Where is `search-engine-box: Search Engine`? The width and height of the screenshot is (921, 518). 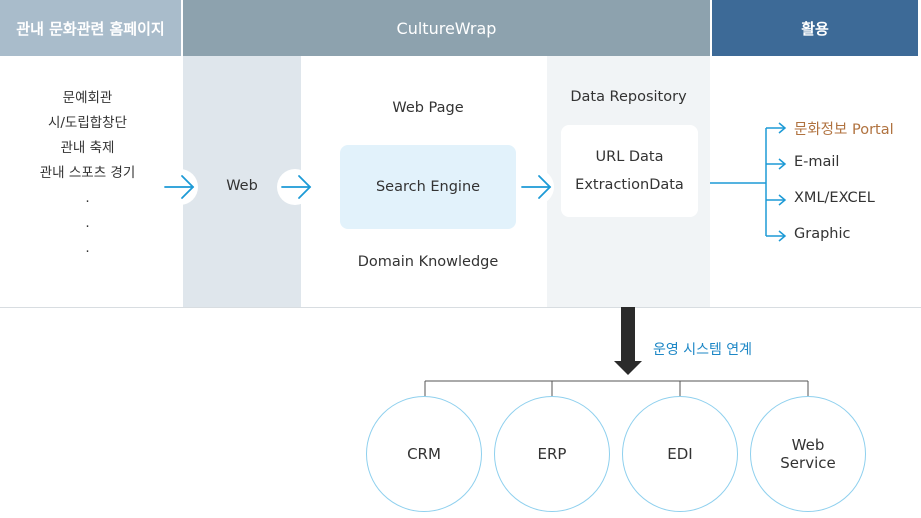
search-engine-box: Search Engine is located at coordinates (428, 187).